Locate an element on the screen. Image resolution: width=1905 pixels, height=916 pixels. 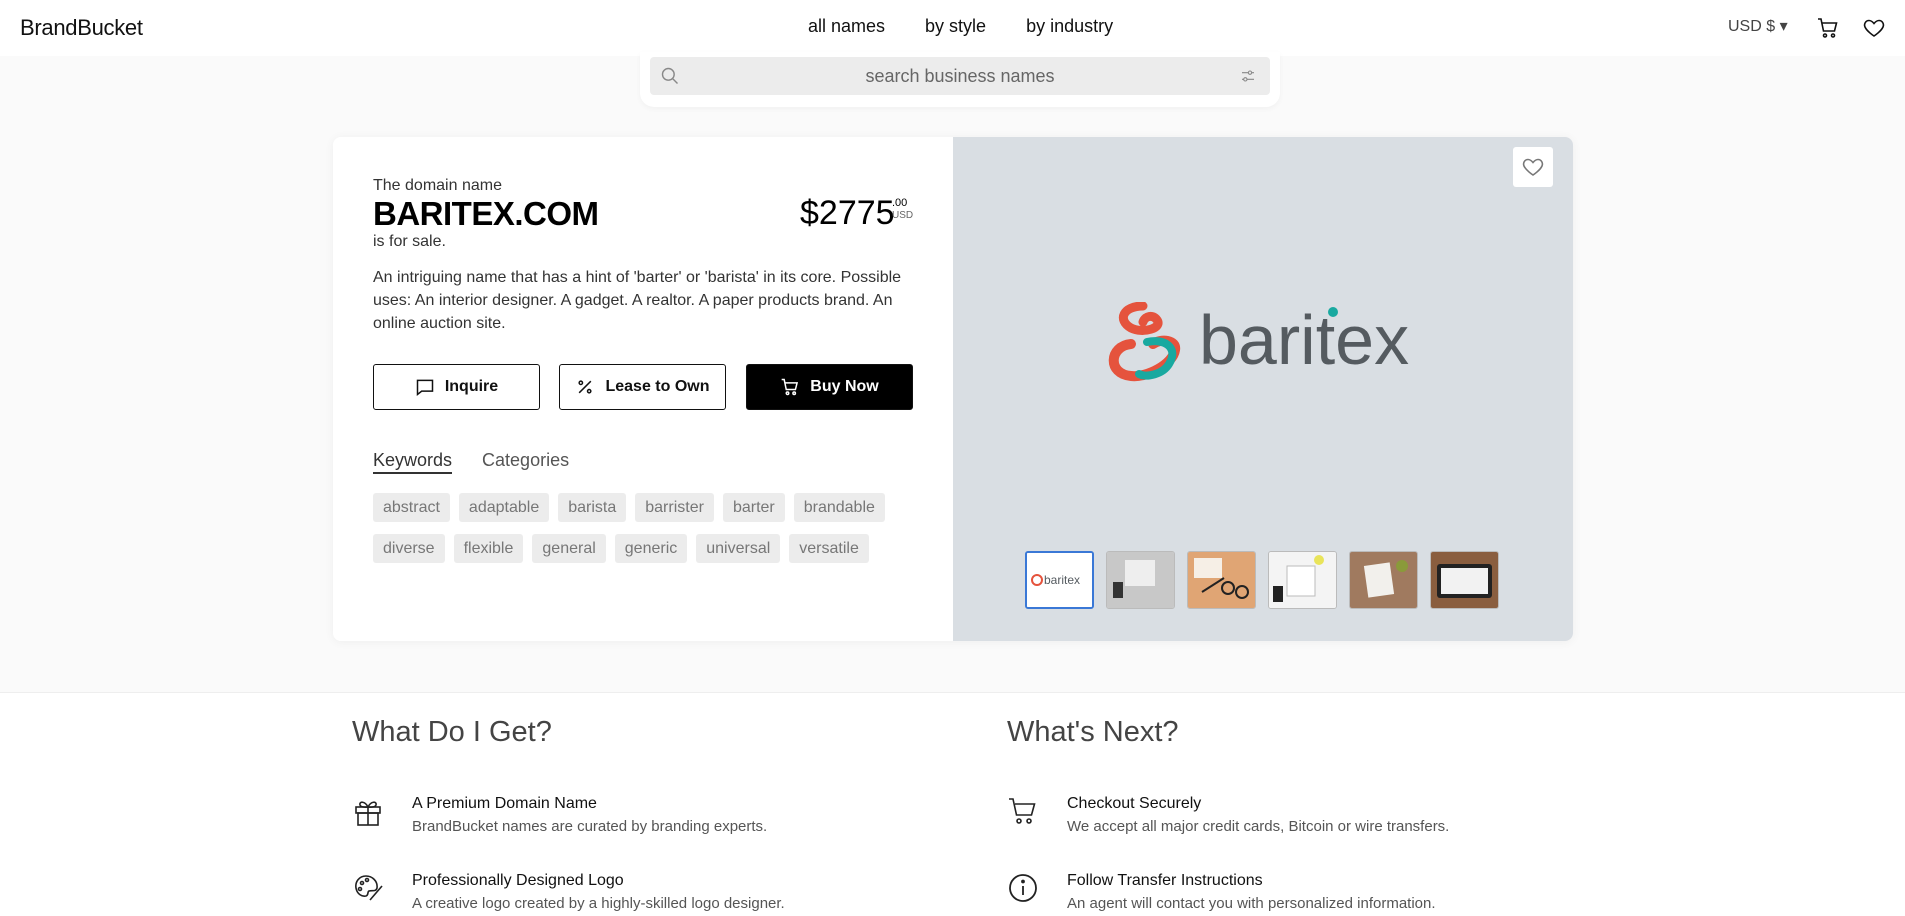
price: $2775 is located at coordinates (847, 213).